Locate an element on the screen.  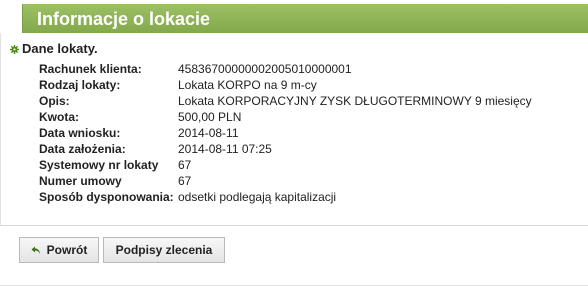
detail-label: Opis: is located at coordinates (54, 101).